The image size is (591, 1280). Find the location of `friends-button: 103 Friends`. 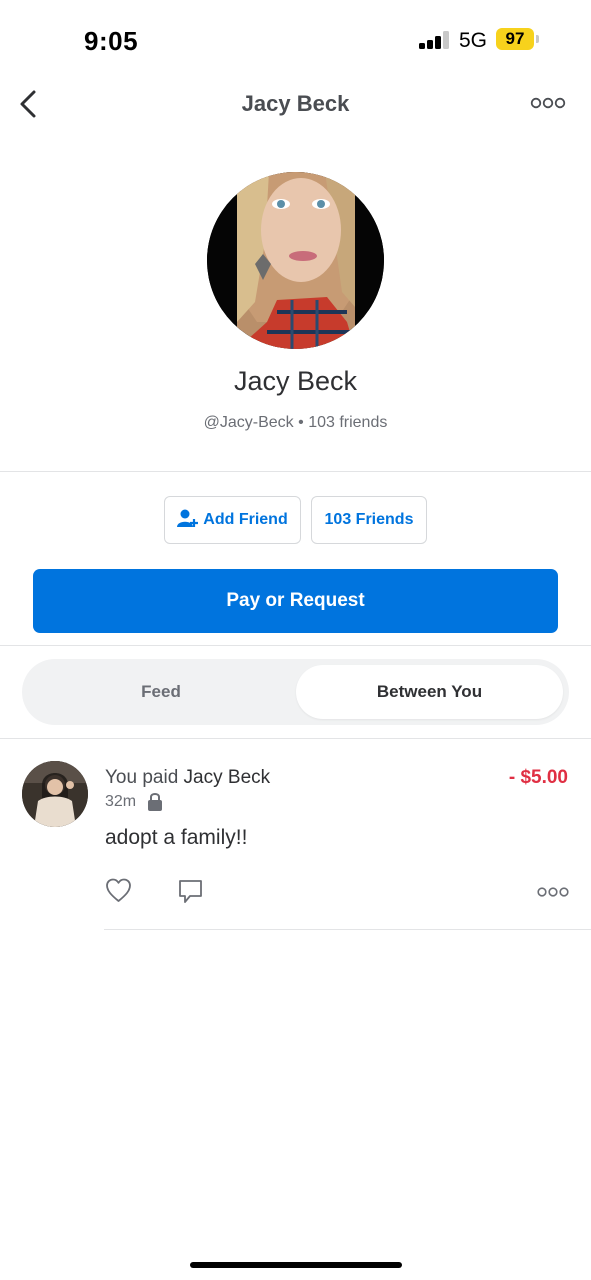

friends-button: 103 Friends is located at coordinates (369, 520).